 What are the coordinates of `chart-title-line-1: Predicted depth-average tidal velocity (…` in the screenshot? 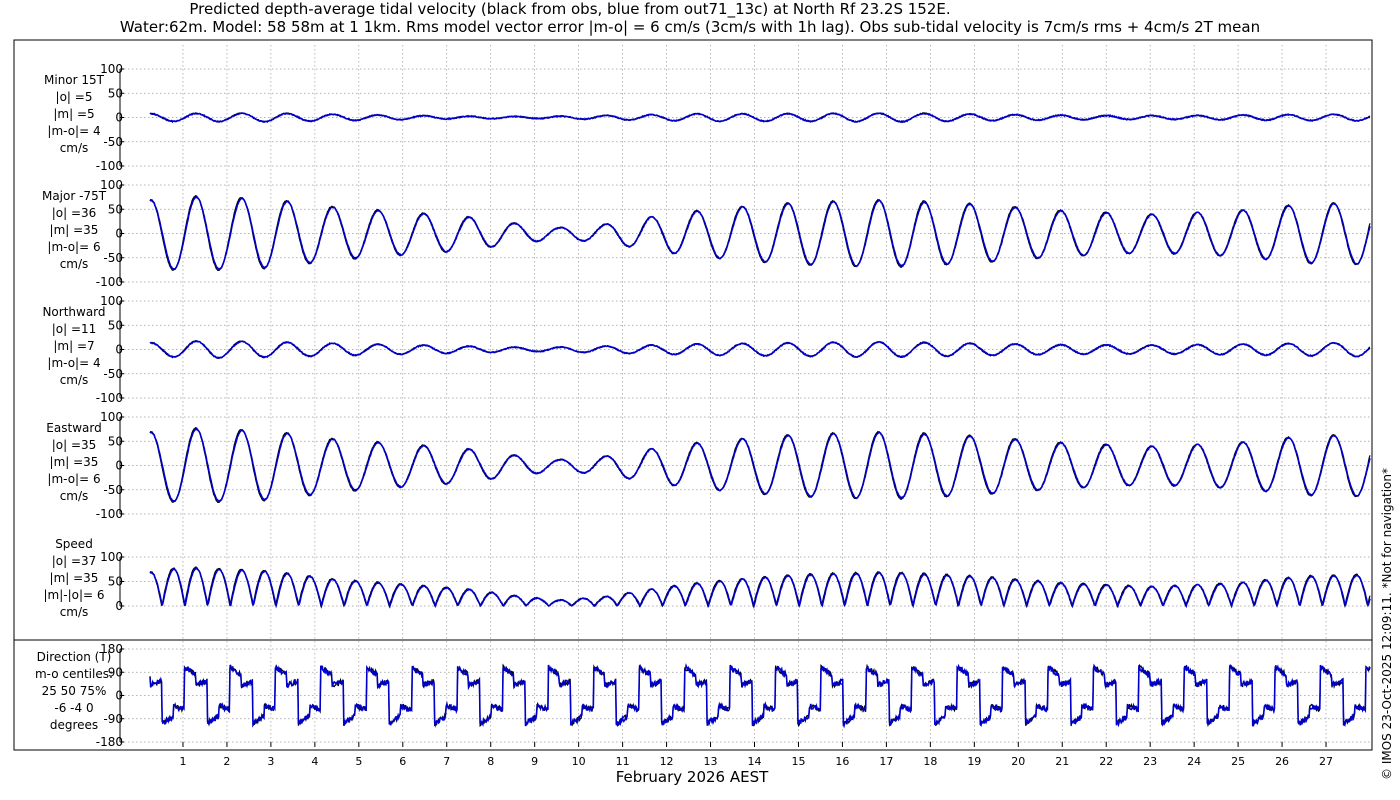 It's located at (570, 9).